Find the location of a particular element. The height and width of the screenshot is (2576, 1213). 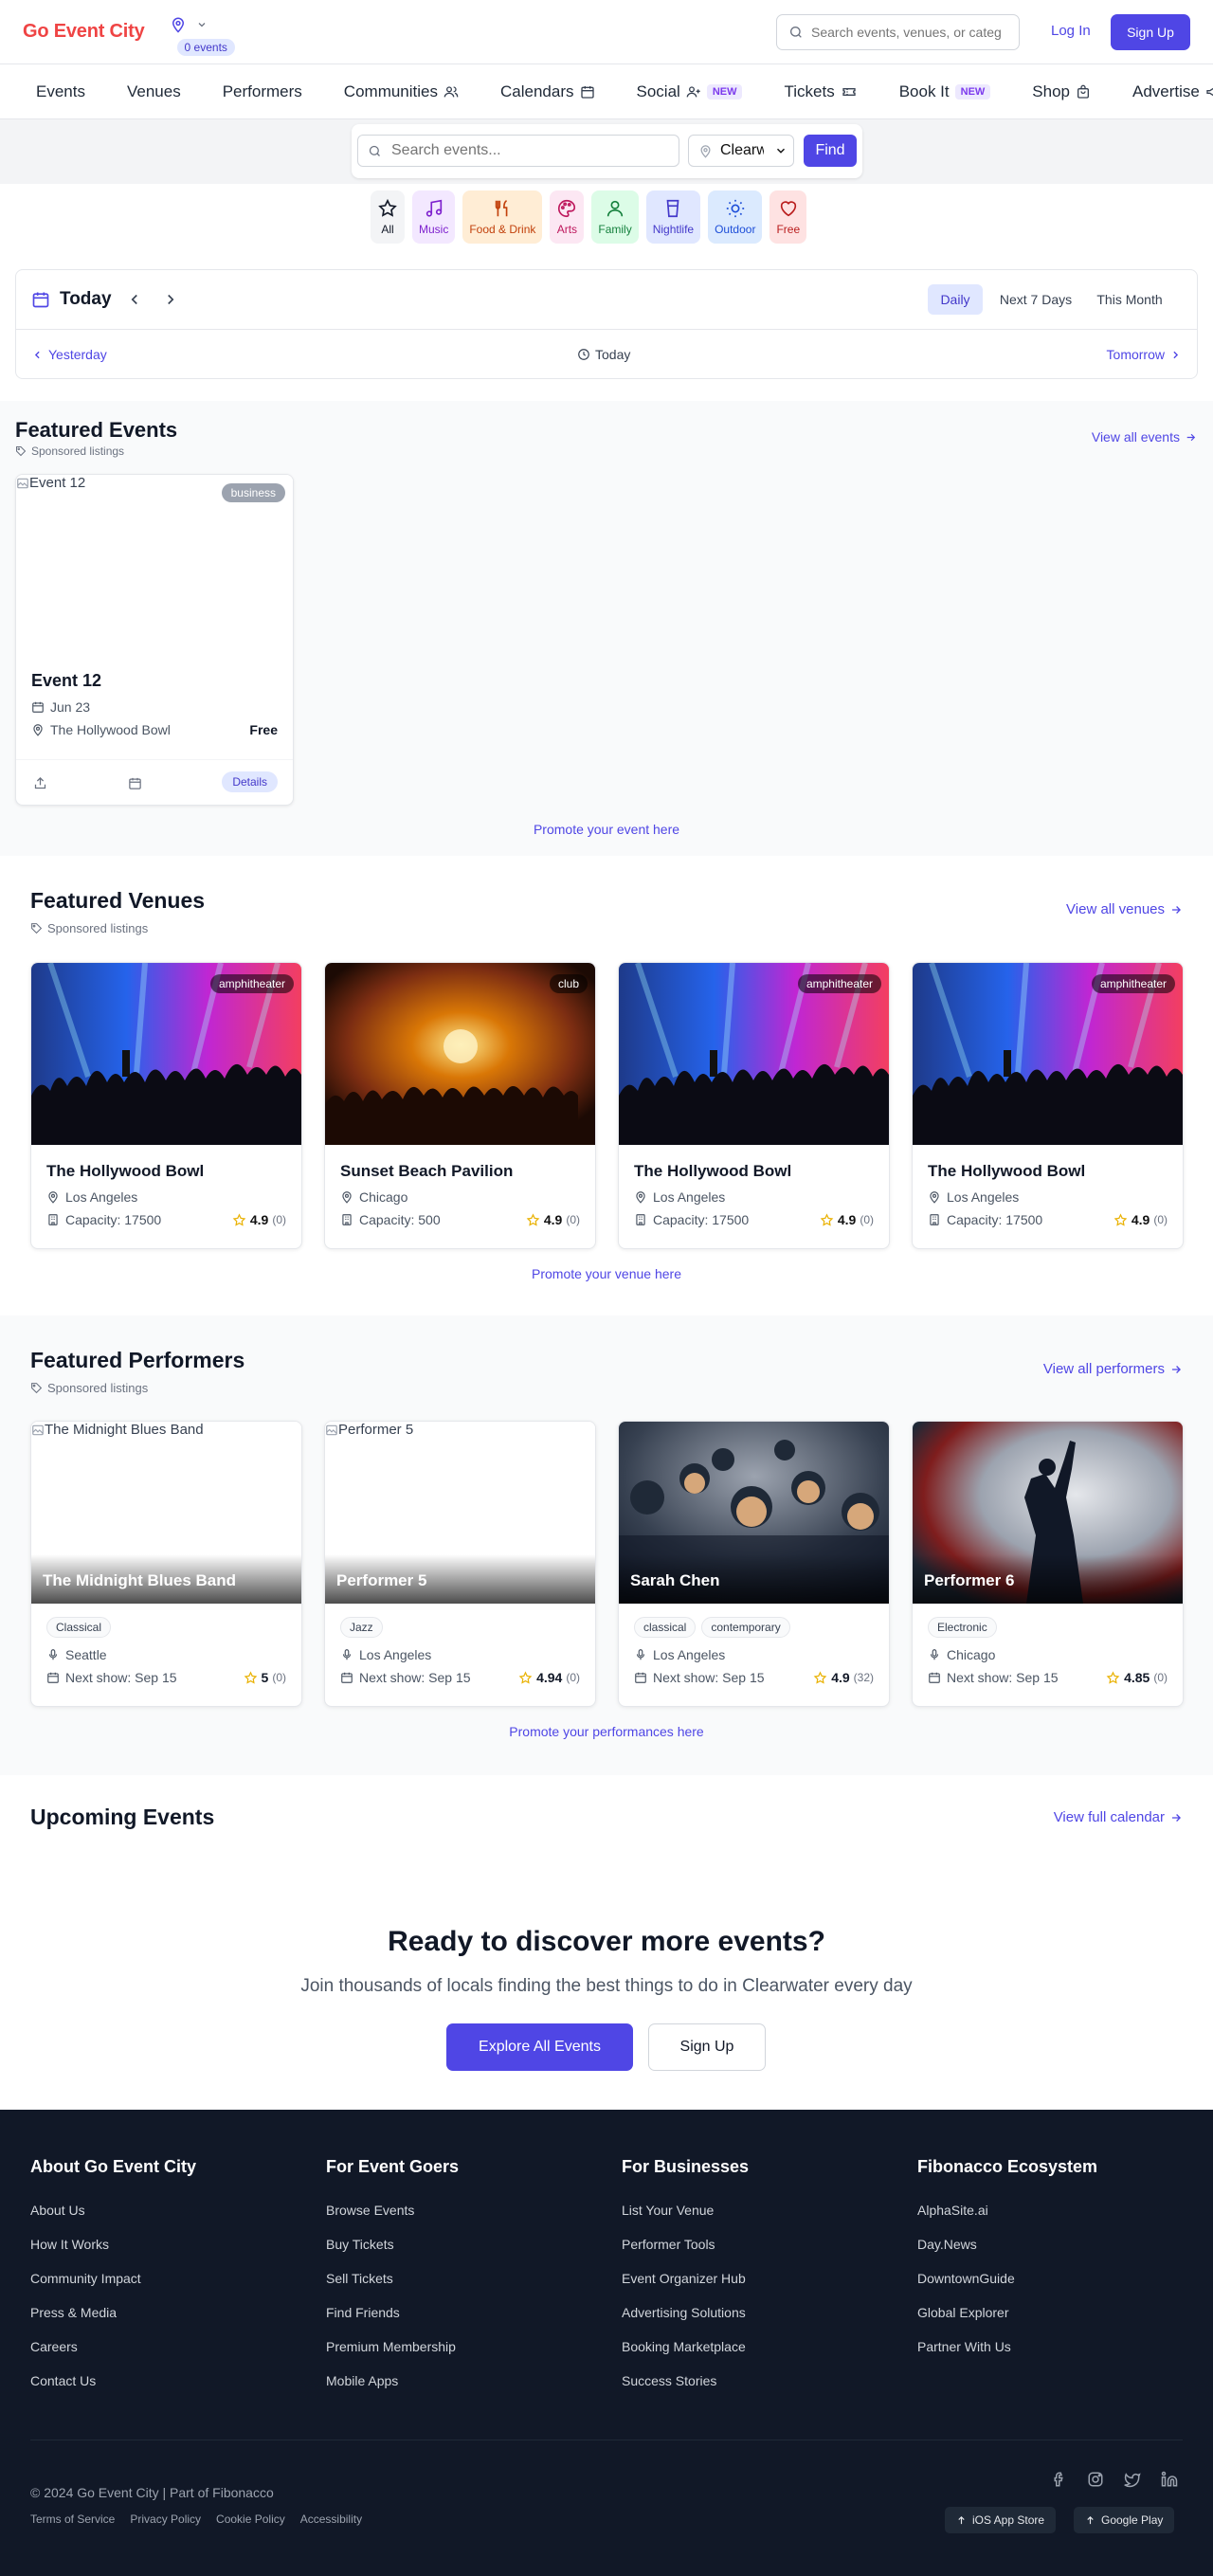

nav-venues: Venues is located at coordinates (154, 91).